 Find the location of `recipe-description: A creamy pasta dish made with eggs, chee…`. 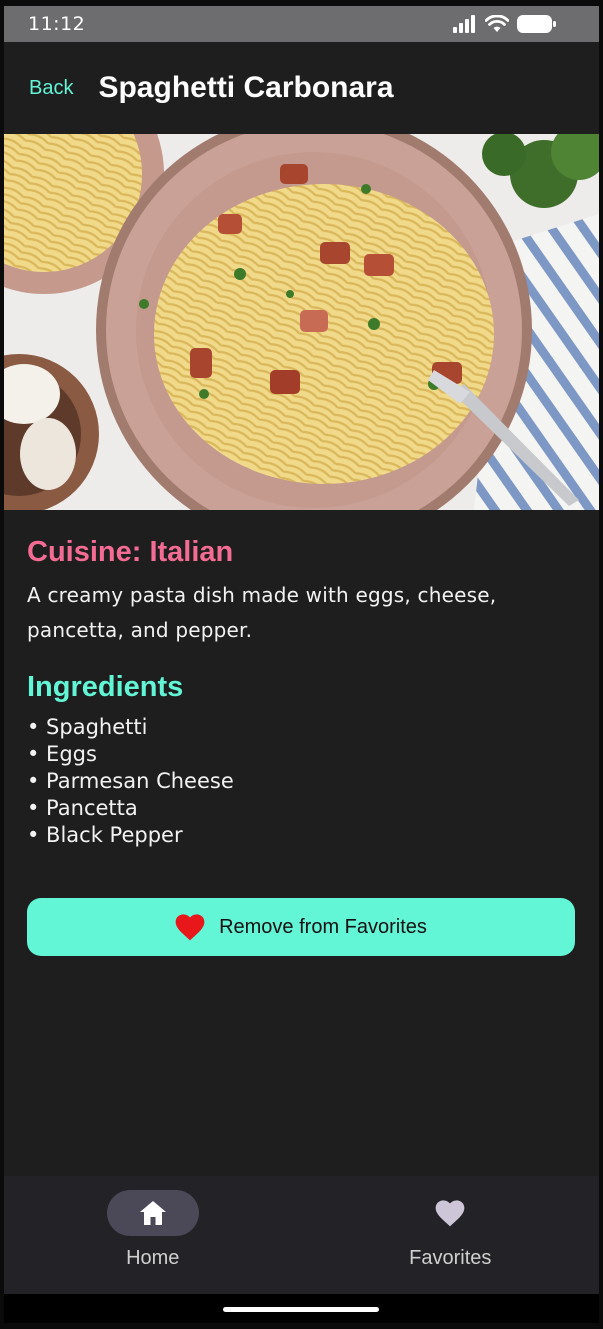

recipe-description: A creamy pasta dish made with eggs, chee… is located at coordinates (262, 612).